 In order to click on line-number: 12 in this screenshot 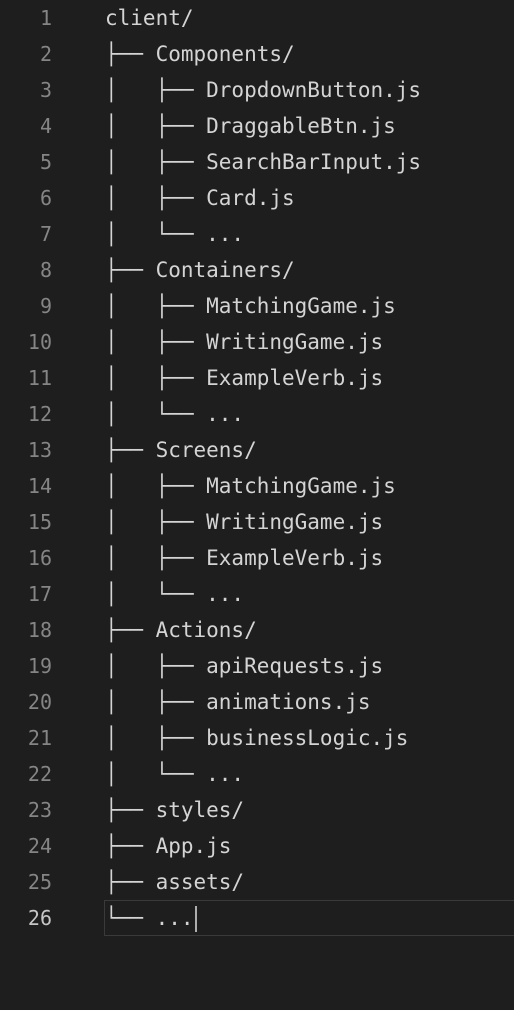, I will do `click(39, 414)`.